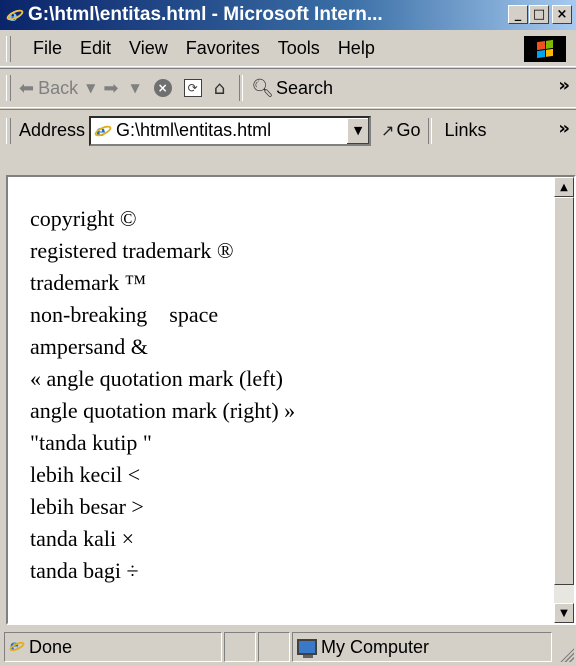  What do you see at coordinates (45, 48) in the screenshot?
I see `menu-file: File` at bounding box center [45, 48].